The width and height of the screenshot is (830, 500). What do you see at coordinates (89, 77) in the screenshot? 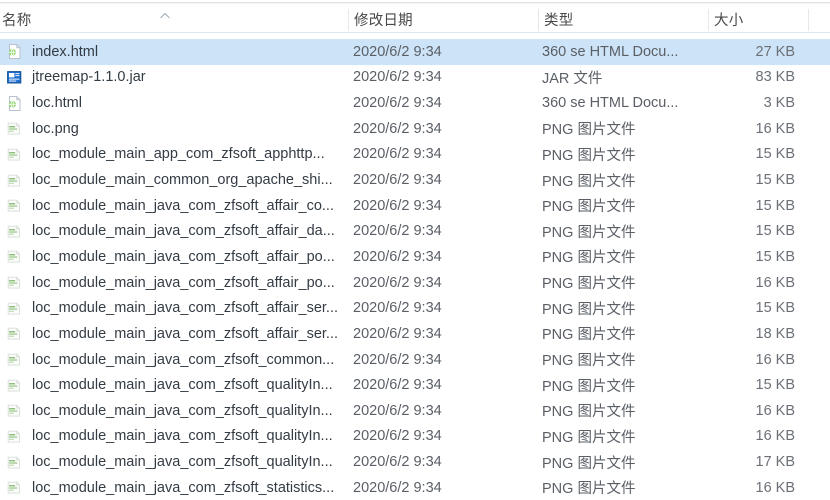
I see `file-name-label: jtreemap-1.1.0.jar` at bounding box center [89, 77].